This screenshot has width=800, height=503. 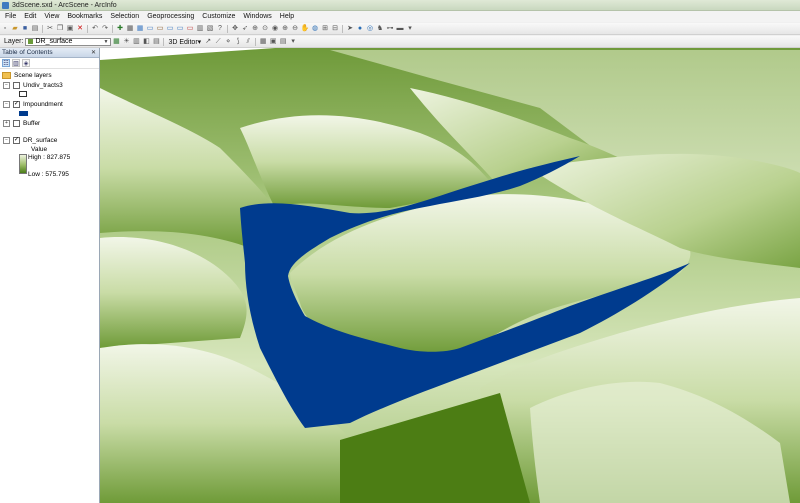 I want to click on list-by-source-icon: ▥, so click(x=16, y=63).